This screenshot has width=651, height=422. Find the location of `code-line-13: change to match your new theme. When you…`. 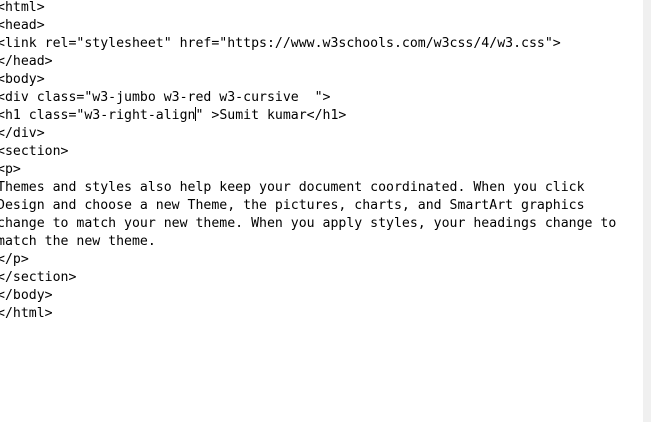

code-line-13: change to match your new theme. When you… is located at coordinates (308, 223).